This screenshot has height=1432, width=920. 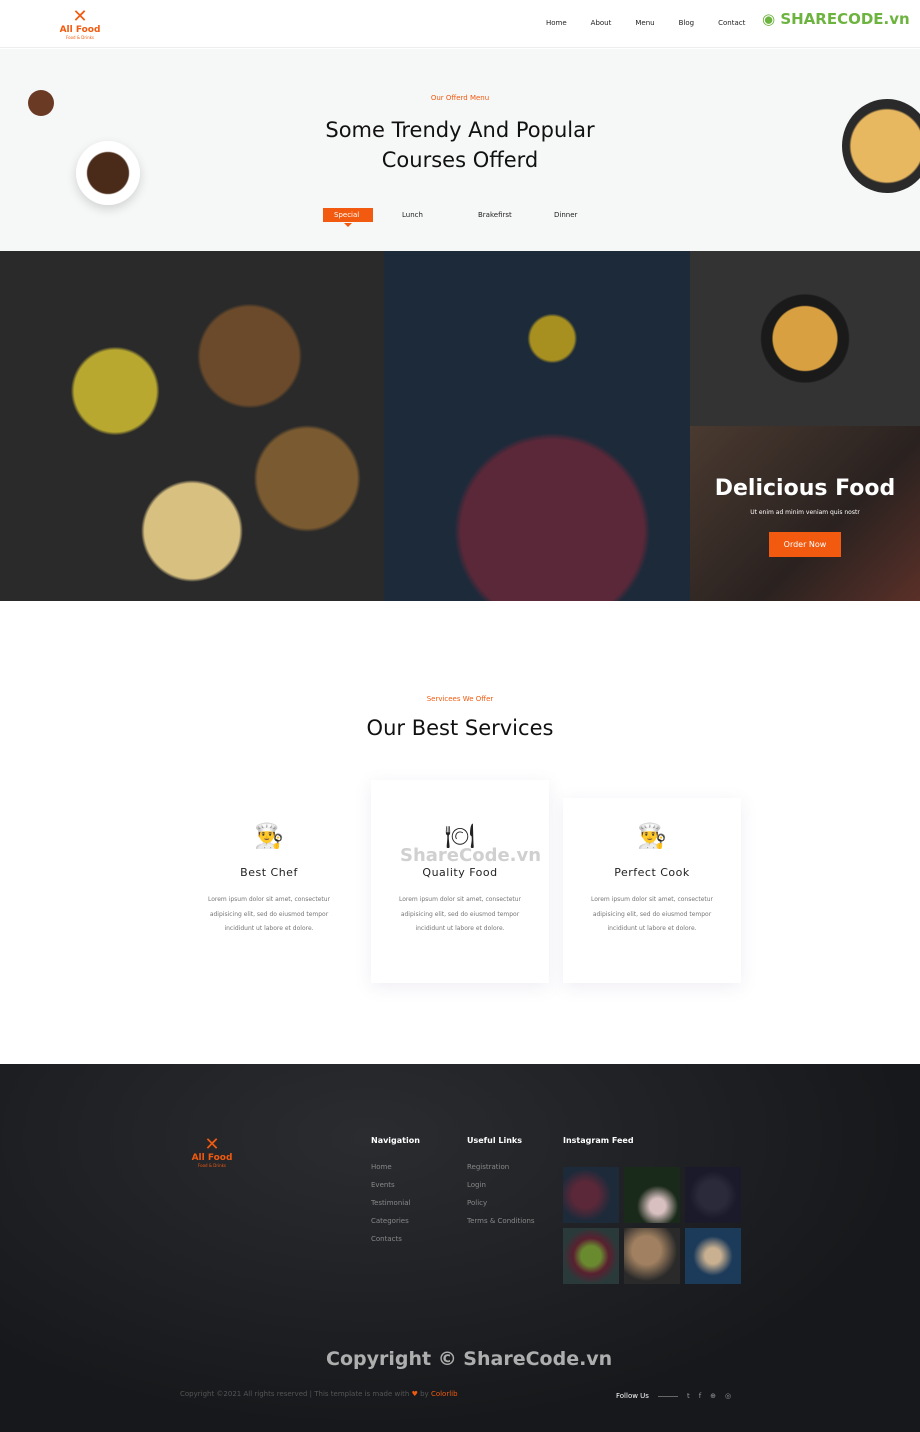 What do you see at coordinates (348, 217) in the screenshot?
I see `tab-special: Special` at bounding box center [348, 217].